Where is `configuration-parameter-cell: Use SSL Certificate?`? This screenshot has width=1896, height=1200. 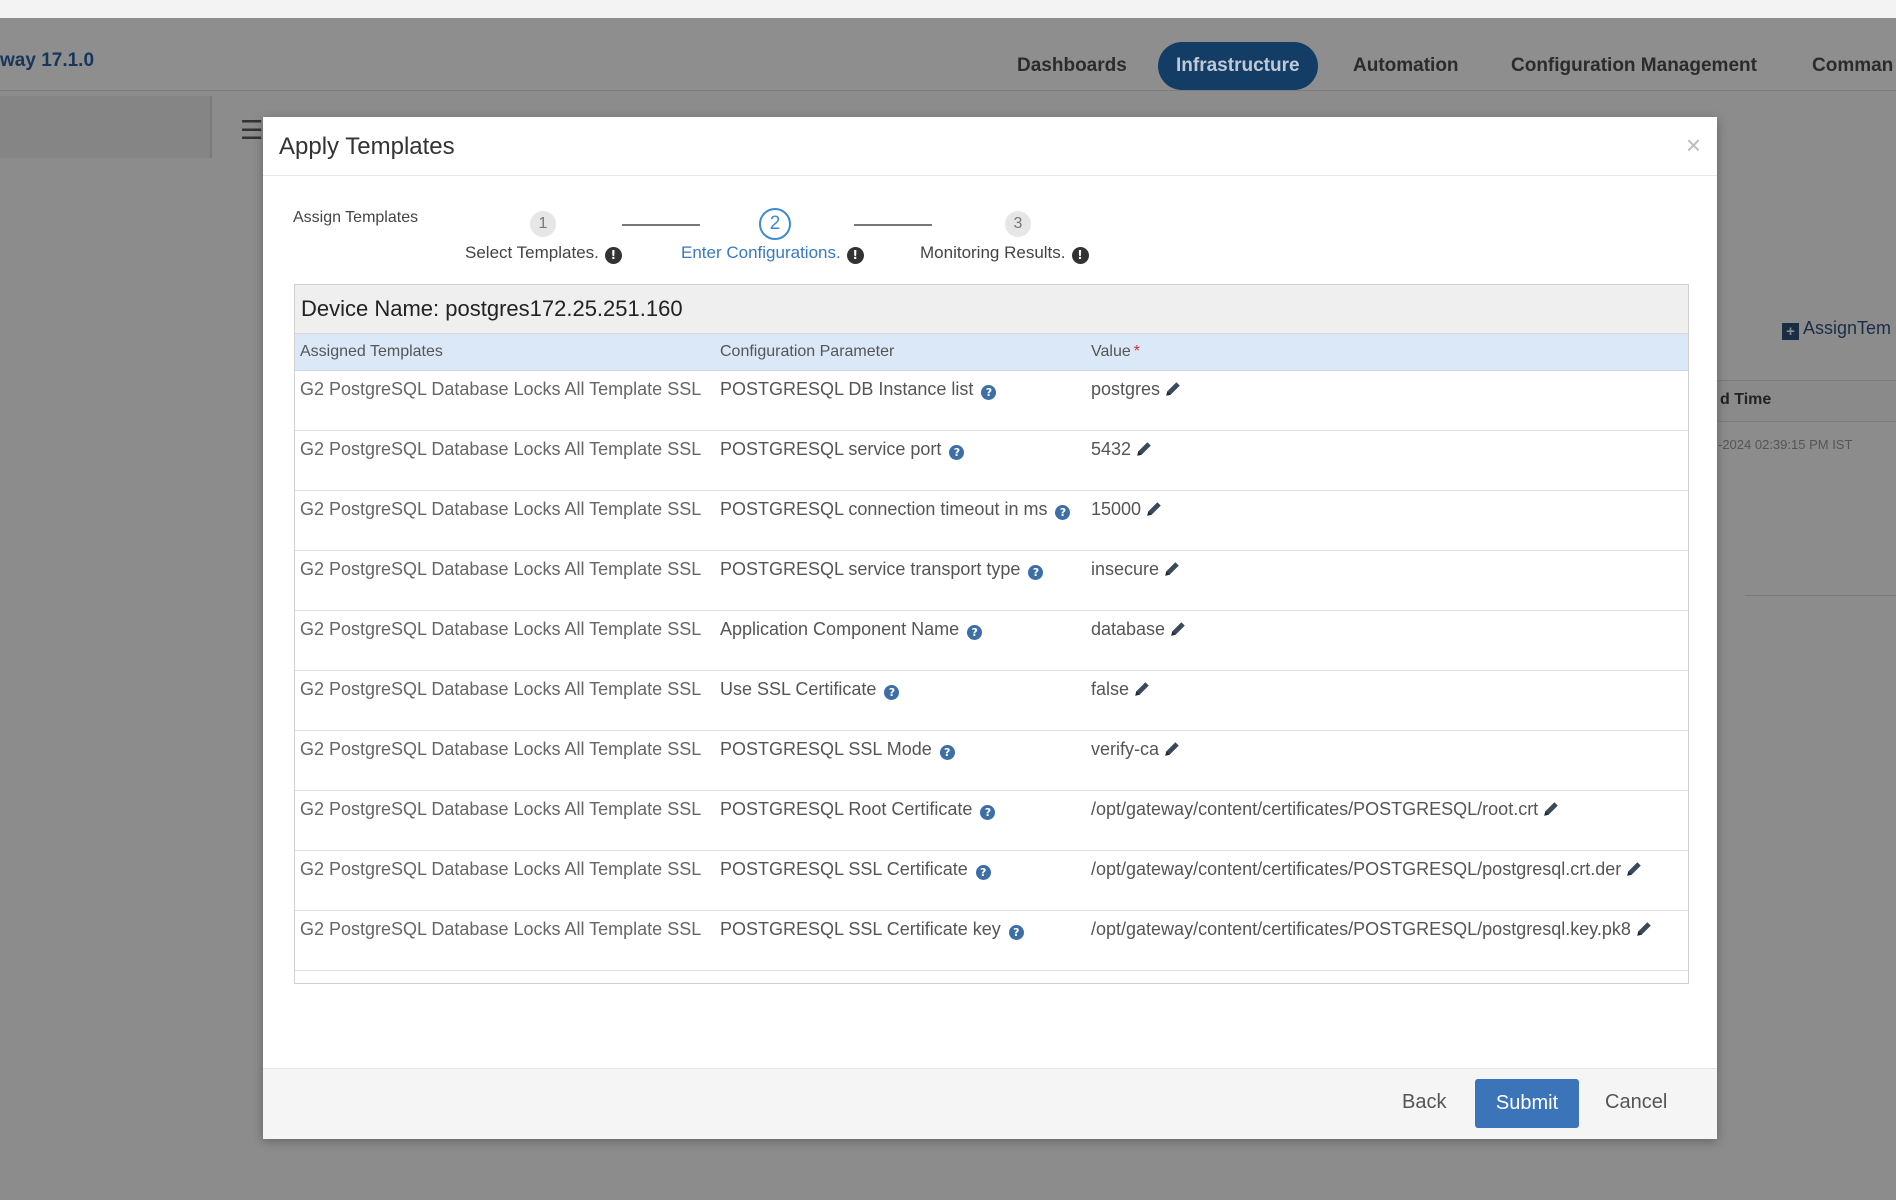
configuration-parameter-cell: Use SSL Certificate? is located at coordinates (910, 689).